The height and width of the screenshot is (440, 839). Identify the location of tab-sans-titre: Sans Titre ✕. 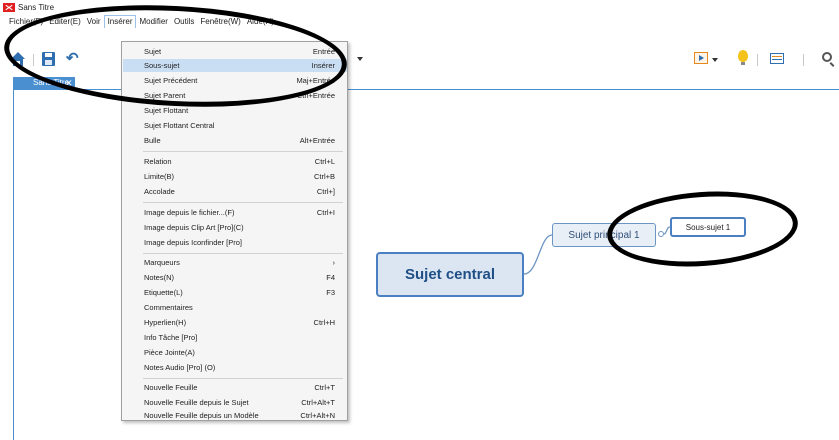
(44, 83).